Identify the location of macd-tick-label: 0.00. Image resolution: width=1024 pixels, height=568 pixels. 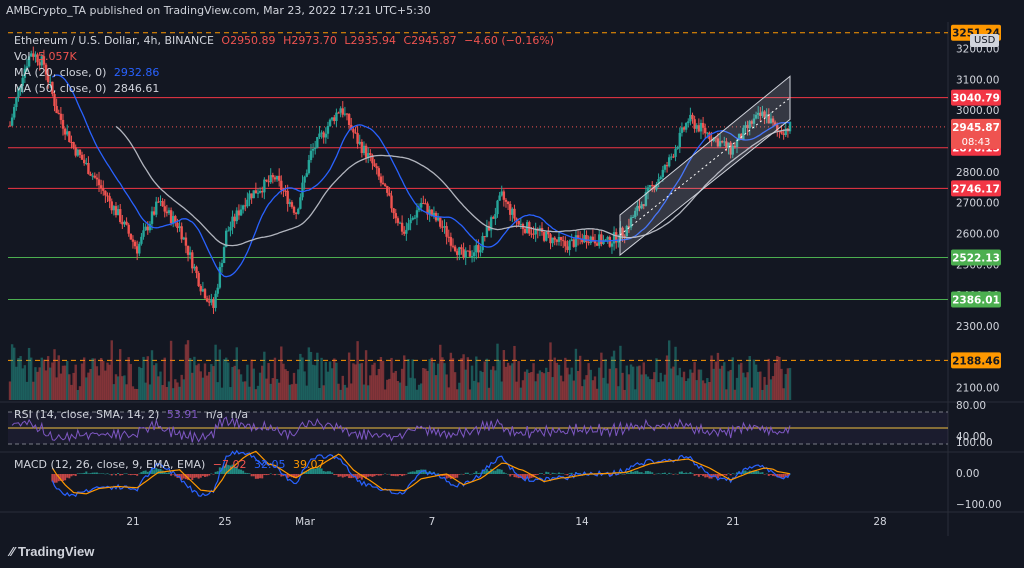
(967, 474).